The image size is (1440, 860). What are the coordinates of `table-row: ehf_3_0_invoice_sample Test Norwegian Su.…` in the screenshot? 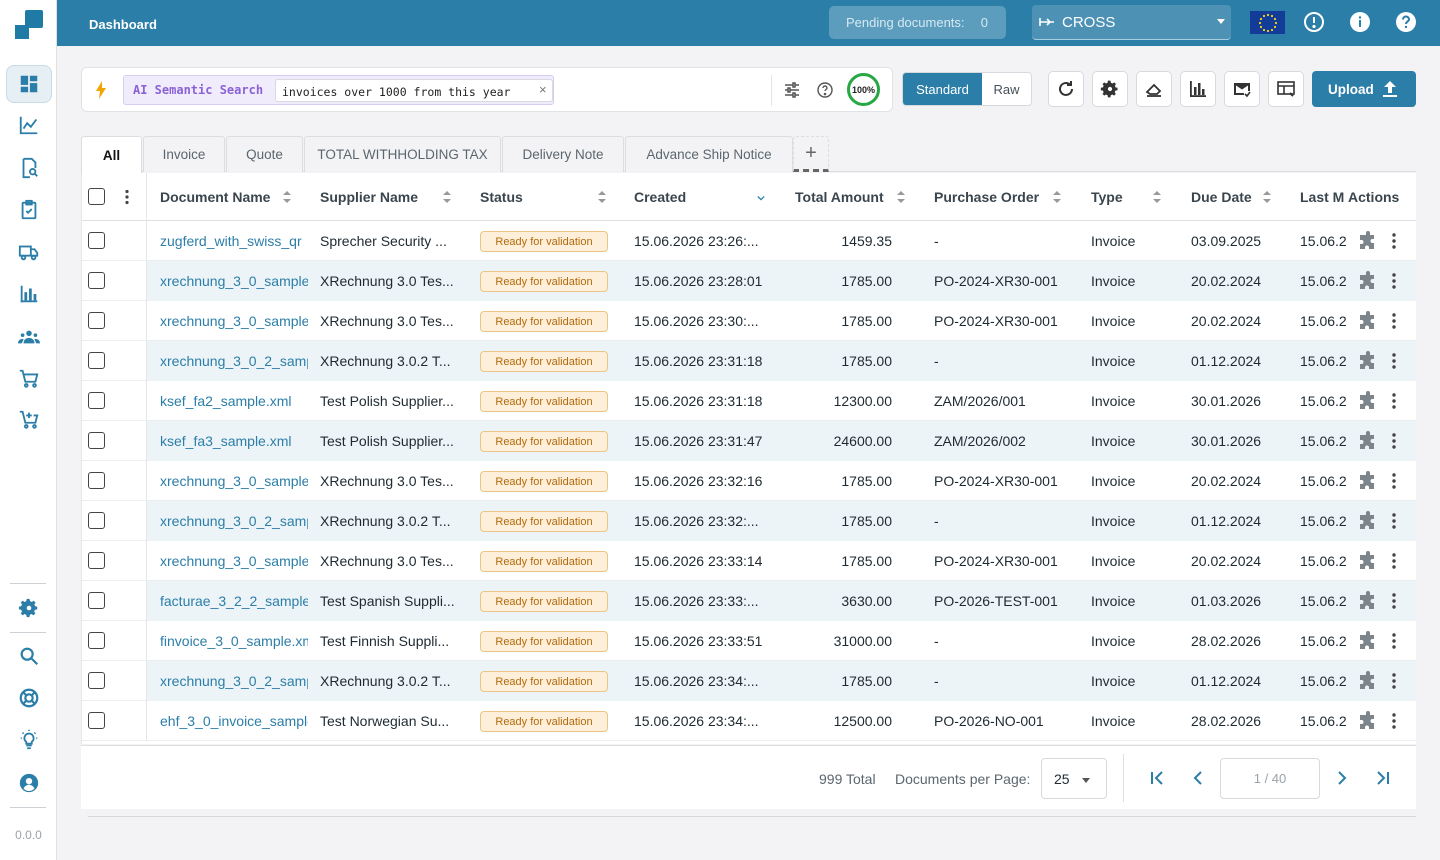 It's located at (749, 721).